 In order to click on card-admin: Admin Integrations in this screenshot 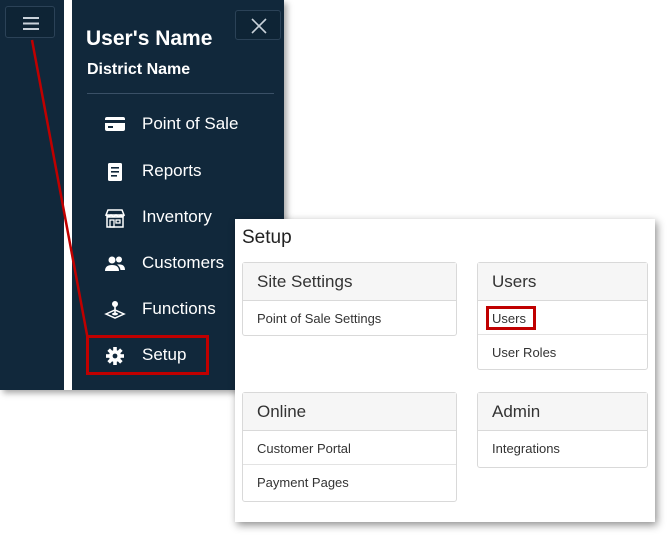, I will do `click(562, 430)`.